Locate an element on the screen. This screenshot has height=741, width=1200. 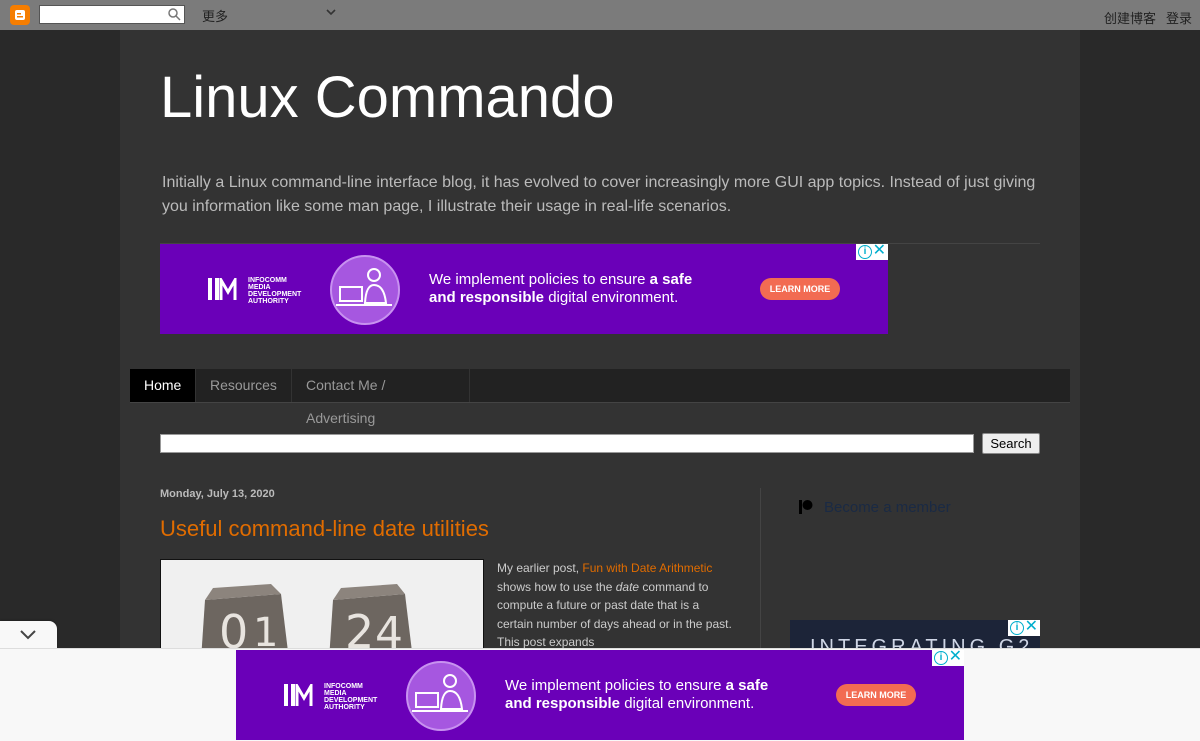
navbar-search-input is located at coordinates (112, 14).